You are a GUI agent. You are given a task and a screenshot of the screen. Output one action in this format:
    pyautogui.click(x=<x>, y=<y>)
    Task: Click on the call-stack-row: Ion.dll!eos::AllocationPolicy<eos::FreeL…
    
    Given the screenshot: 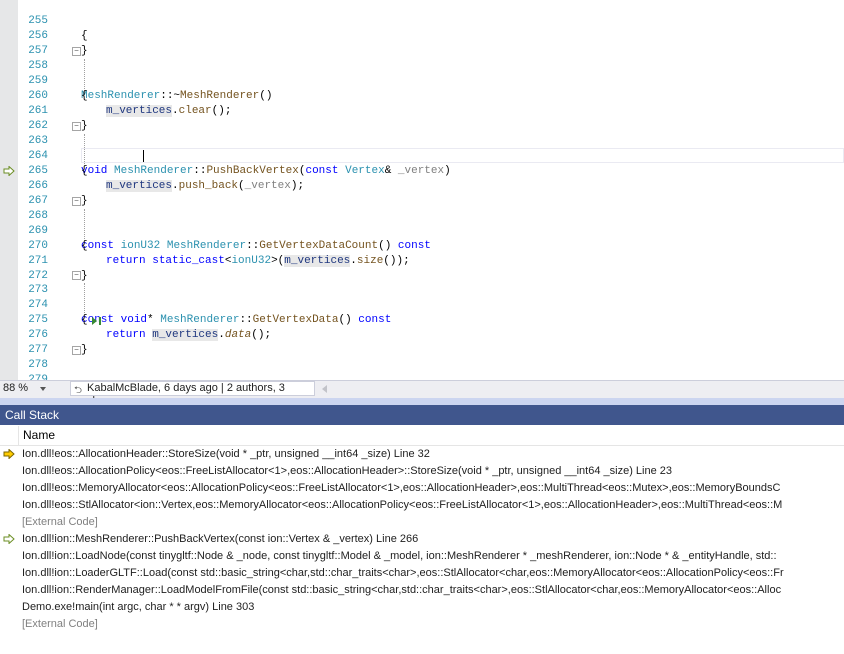 What is the action you would take?
    pyautogui.click(x=422, y=471)
    